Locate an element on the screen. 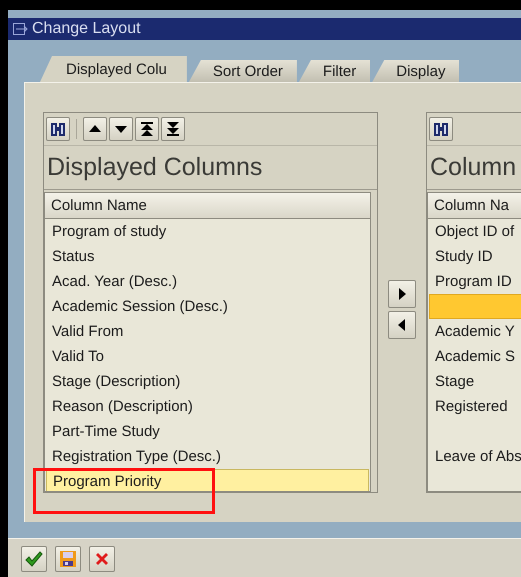 This screenshot has width=521, height=577. double-up-icon is located at coordinates (147, 129).